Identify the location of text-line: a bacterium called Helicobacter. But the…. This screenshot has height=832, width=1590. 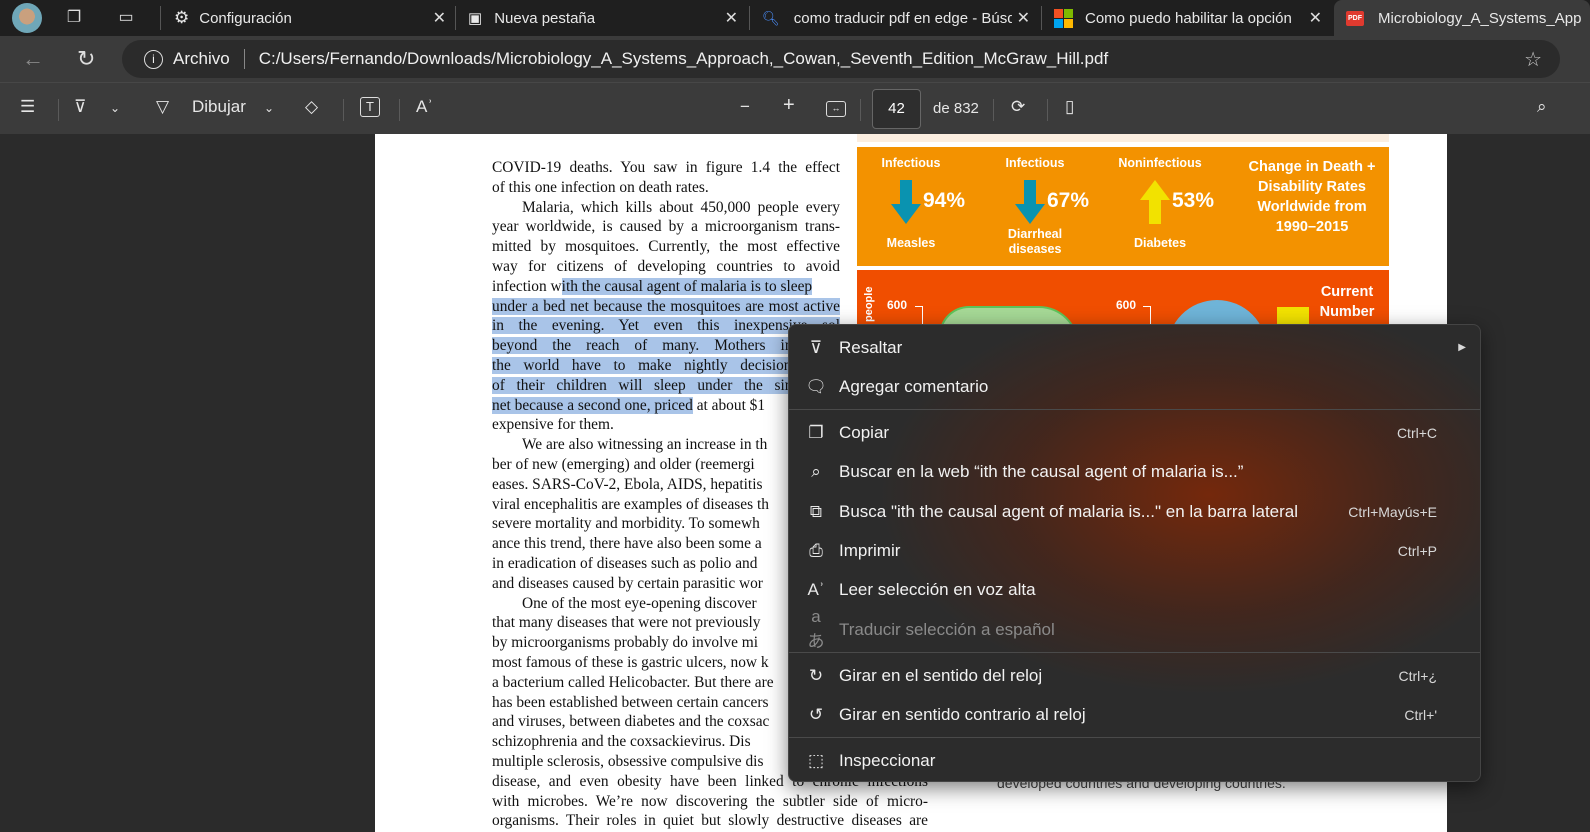
(633, 682).